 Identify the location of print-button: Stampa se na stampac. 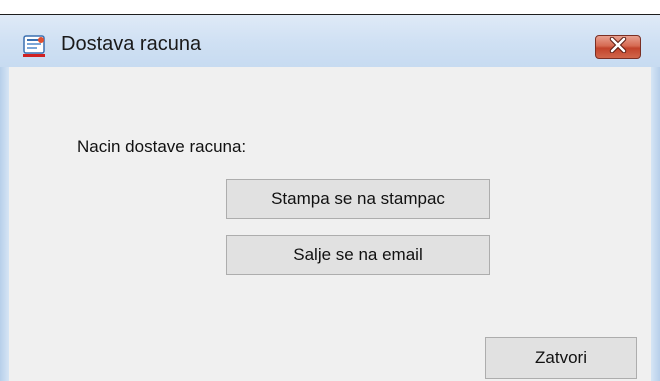
(358, 199).